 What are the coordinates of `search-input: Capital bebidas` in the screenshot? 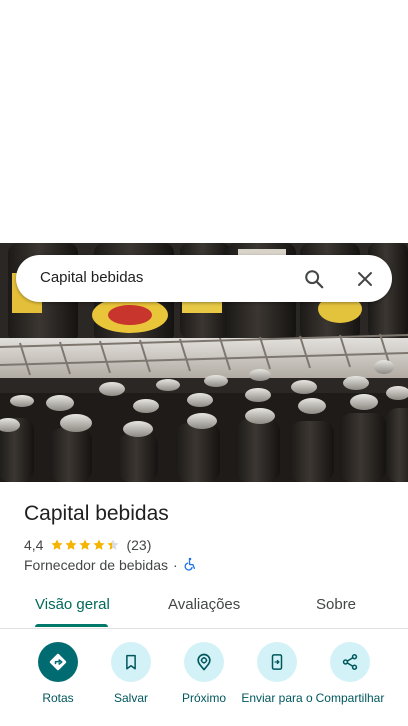 It's located at (91, 277).